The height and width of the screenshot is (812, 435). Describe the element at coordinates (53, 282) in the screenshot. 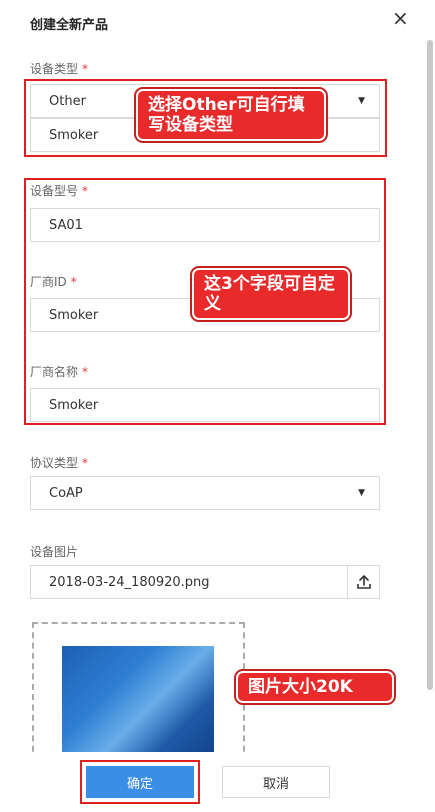

I see `vendor-id-label: 厂商ID *` at that location.